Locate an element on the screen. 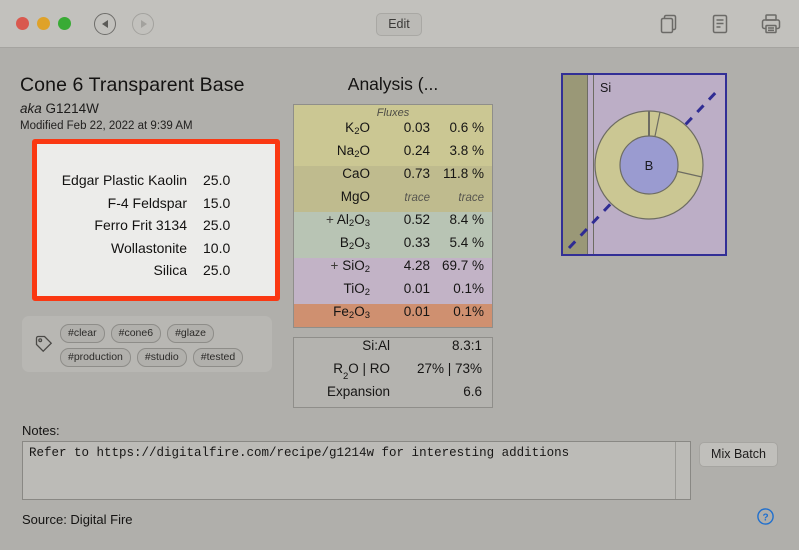  back-button is located at coordinates (105, 24).